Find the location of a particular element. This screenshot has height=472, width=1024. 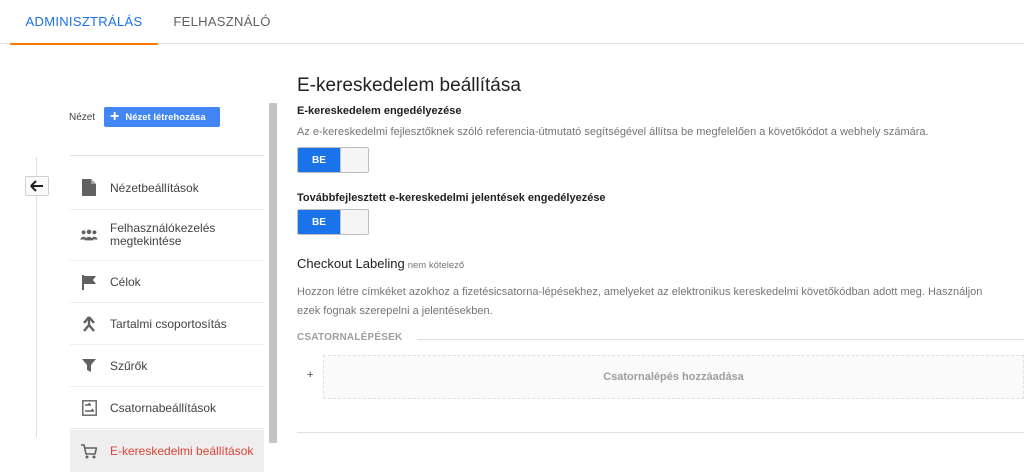

sidebar-item-content-grouping: Tartalmi csoportosítás is located at coordinates (167, 324).